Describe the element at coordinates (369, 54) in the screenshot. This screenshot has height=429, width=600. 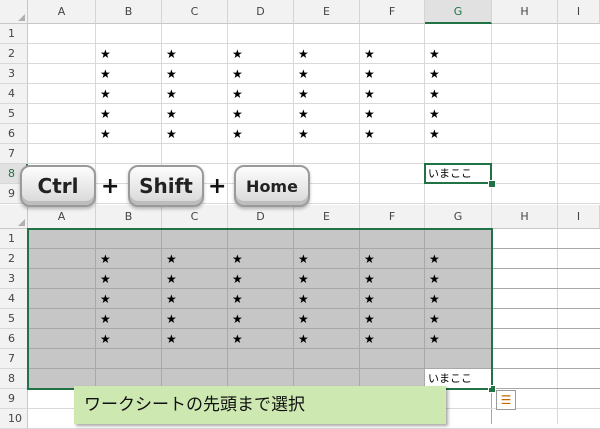
I see `star-cell-f2: ★` at that location.